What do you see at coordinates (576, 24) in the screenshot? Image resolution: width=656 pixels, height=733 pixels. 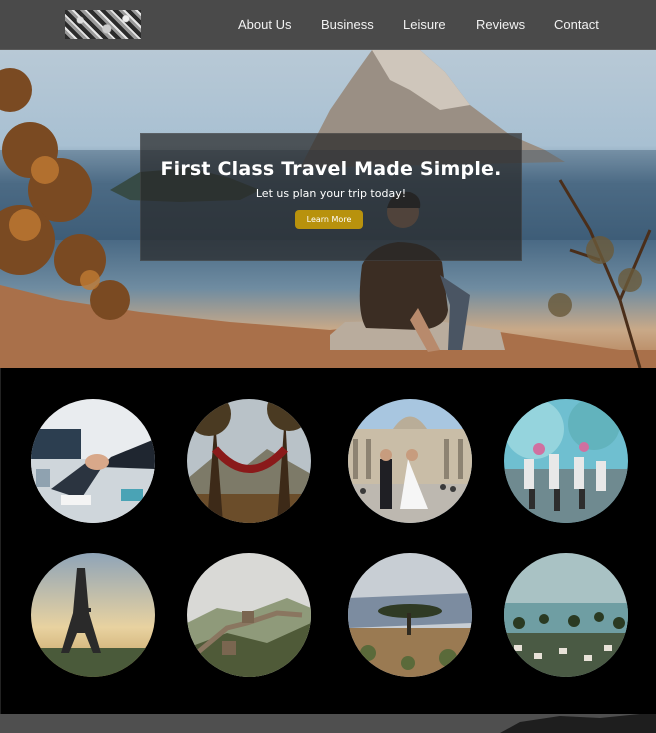 I see `nav-contact: Contact` at bounding box center [576, 24].